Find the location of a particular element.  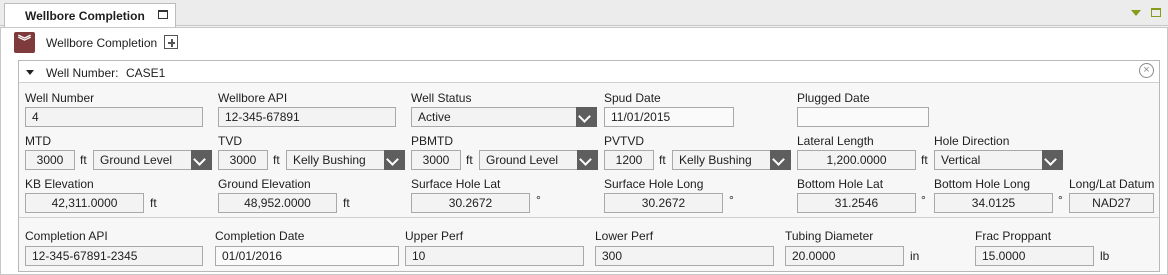

kb-elevation-label: KB Elevation is located at coordinates (59, 184).